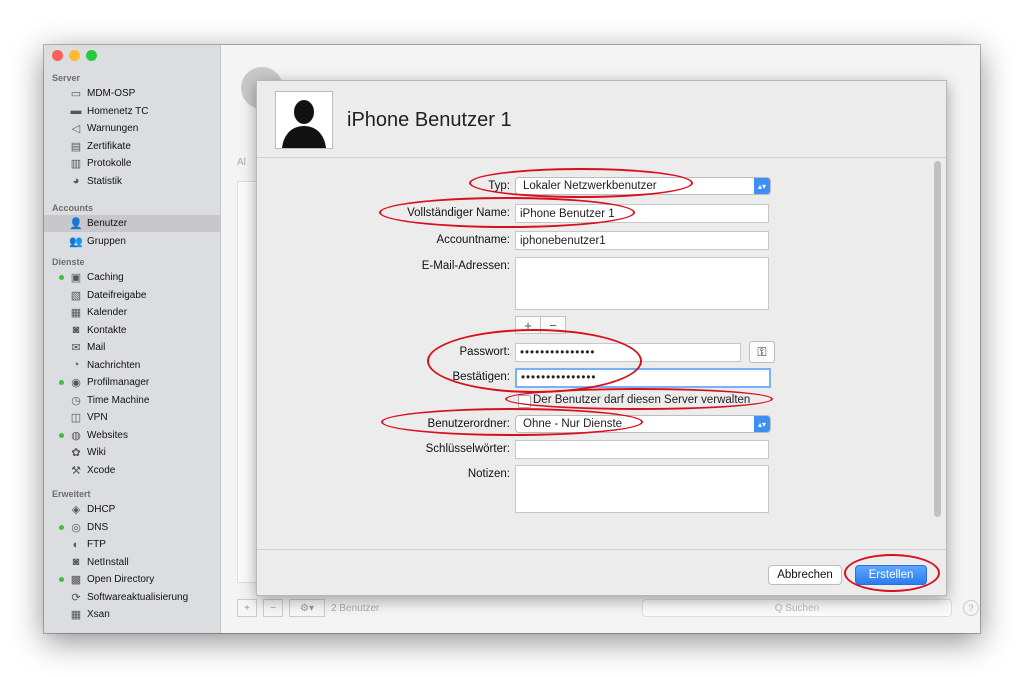 This screenshot has width=1024, height=677. I want to click on netinstall-icon: ◙, so click(76, 562).